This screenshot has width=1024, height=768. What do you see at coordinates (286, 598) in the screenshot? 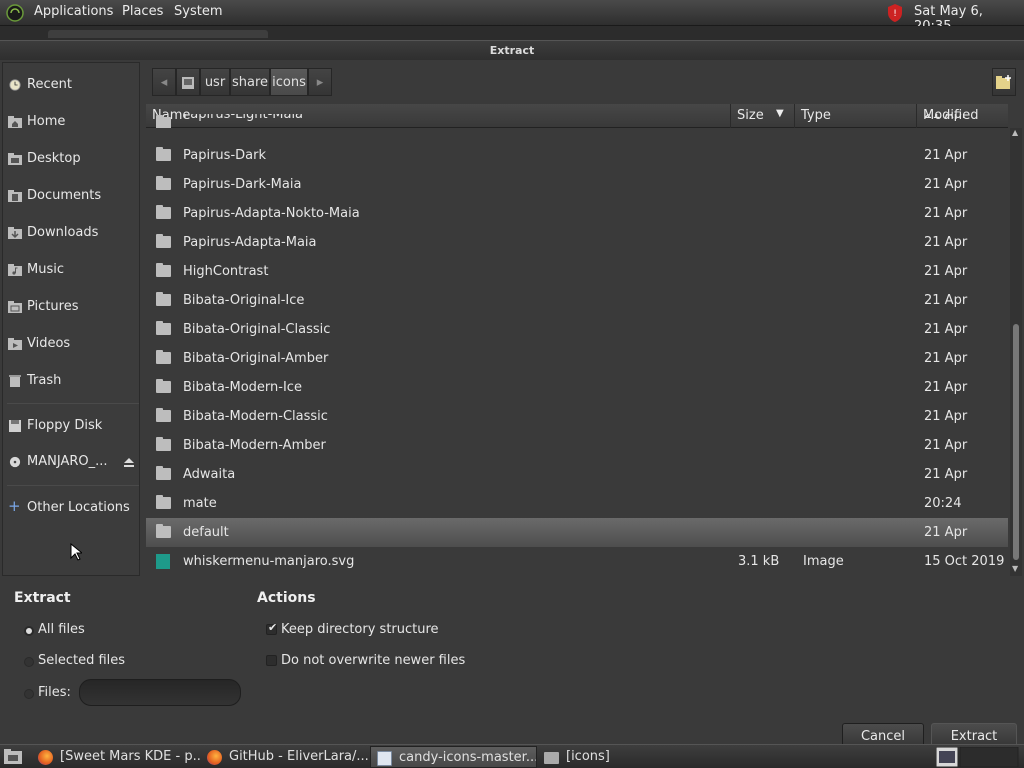
I see `actions-section-title: Actions` at bounding box center [286, 598].